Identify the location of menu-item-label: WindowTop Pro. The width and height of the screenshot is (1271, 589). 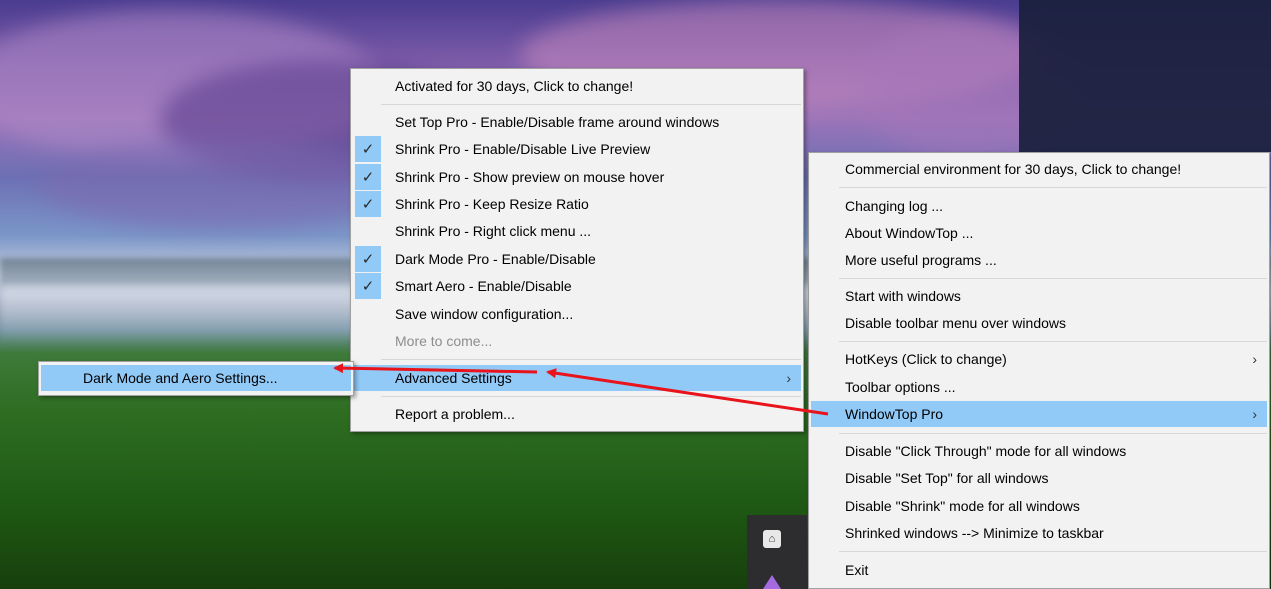
(894, 414).